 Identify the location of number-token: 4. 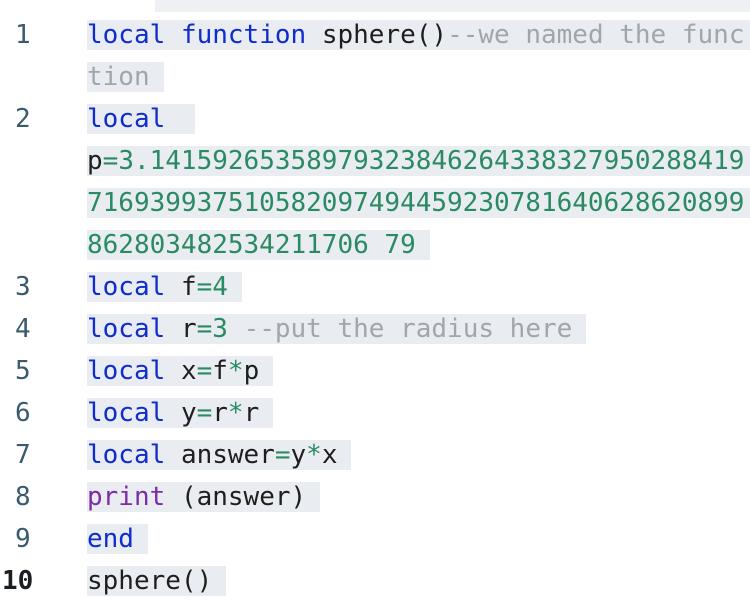
(220, 287).